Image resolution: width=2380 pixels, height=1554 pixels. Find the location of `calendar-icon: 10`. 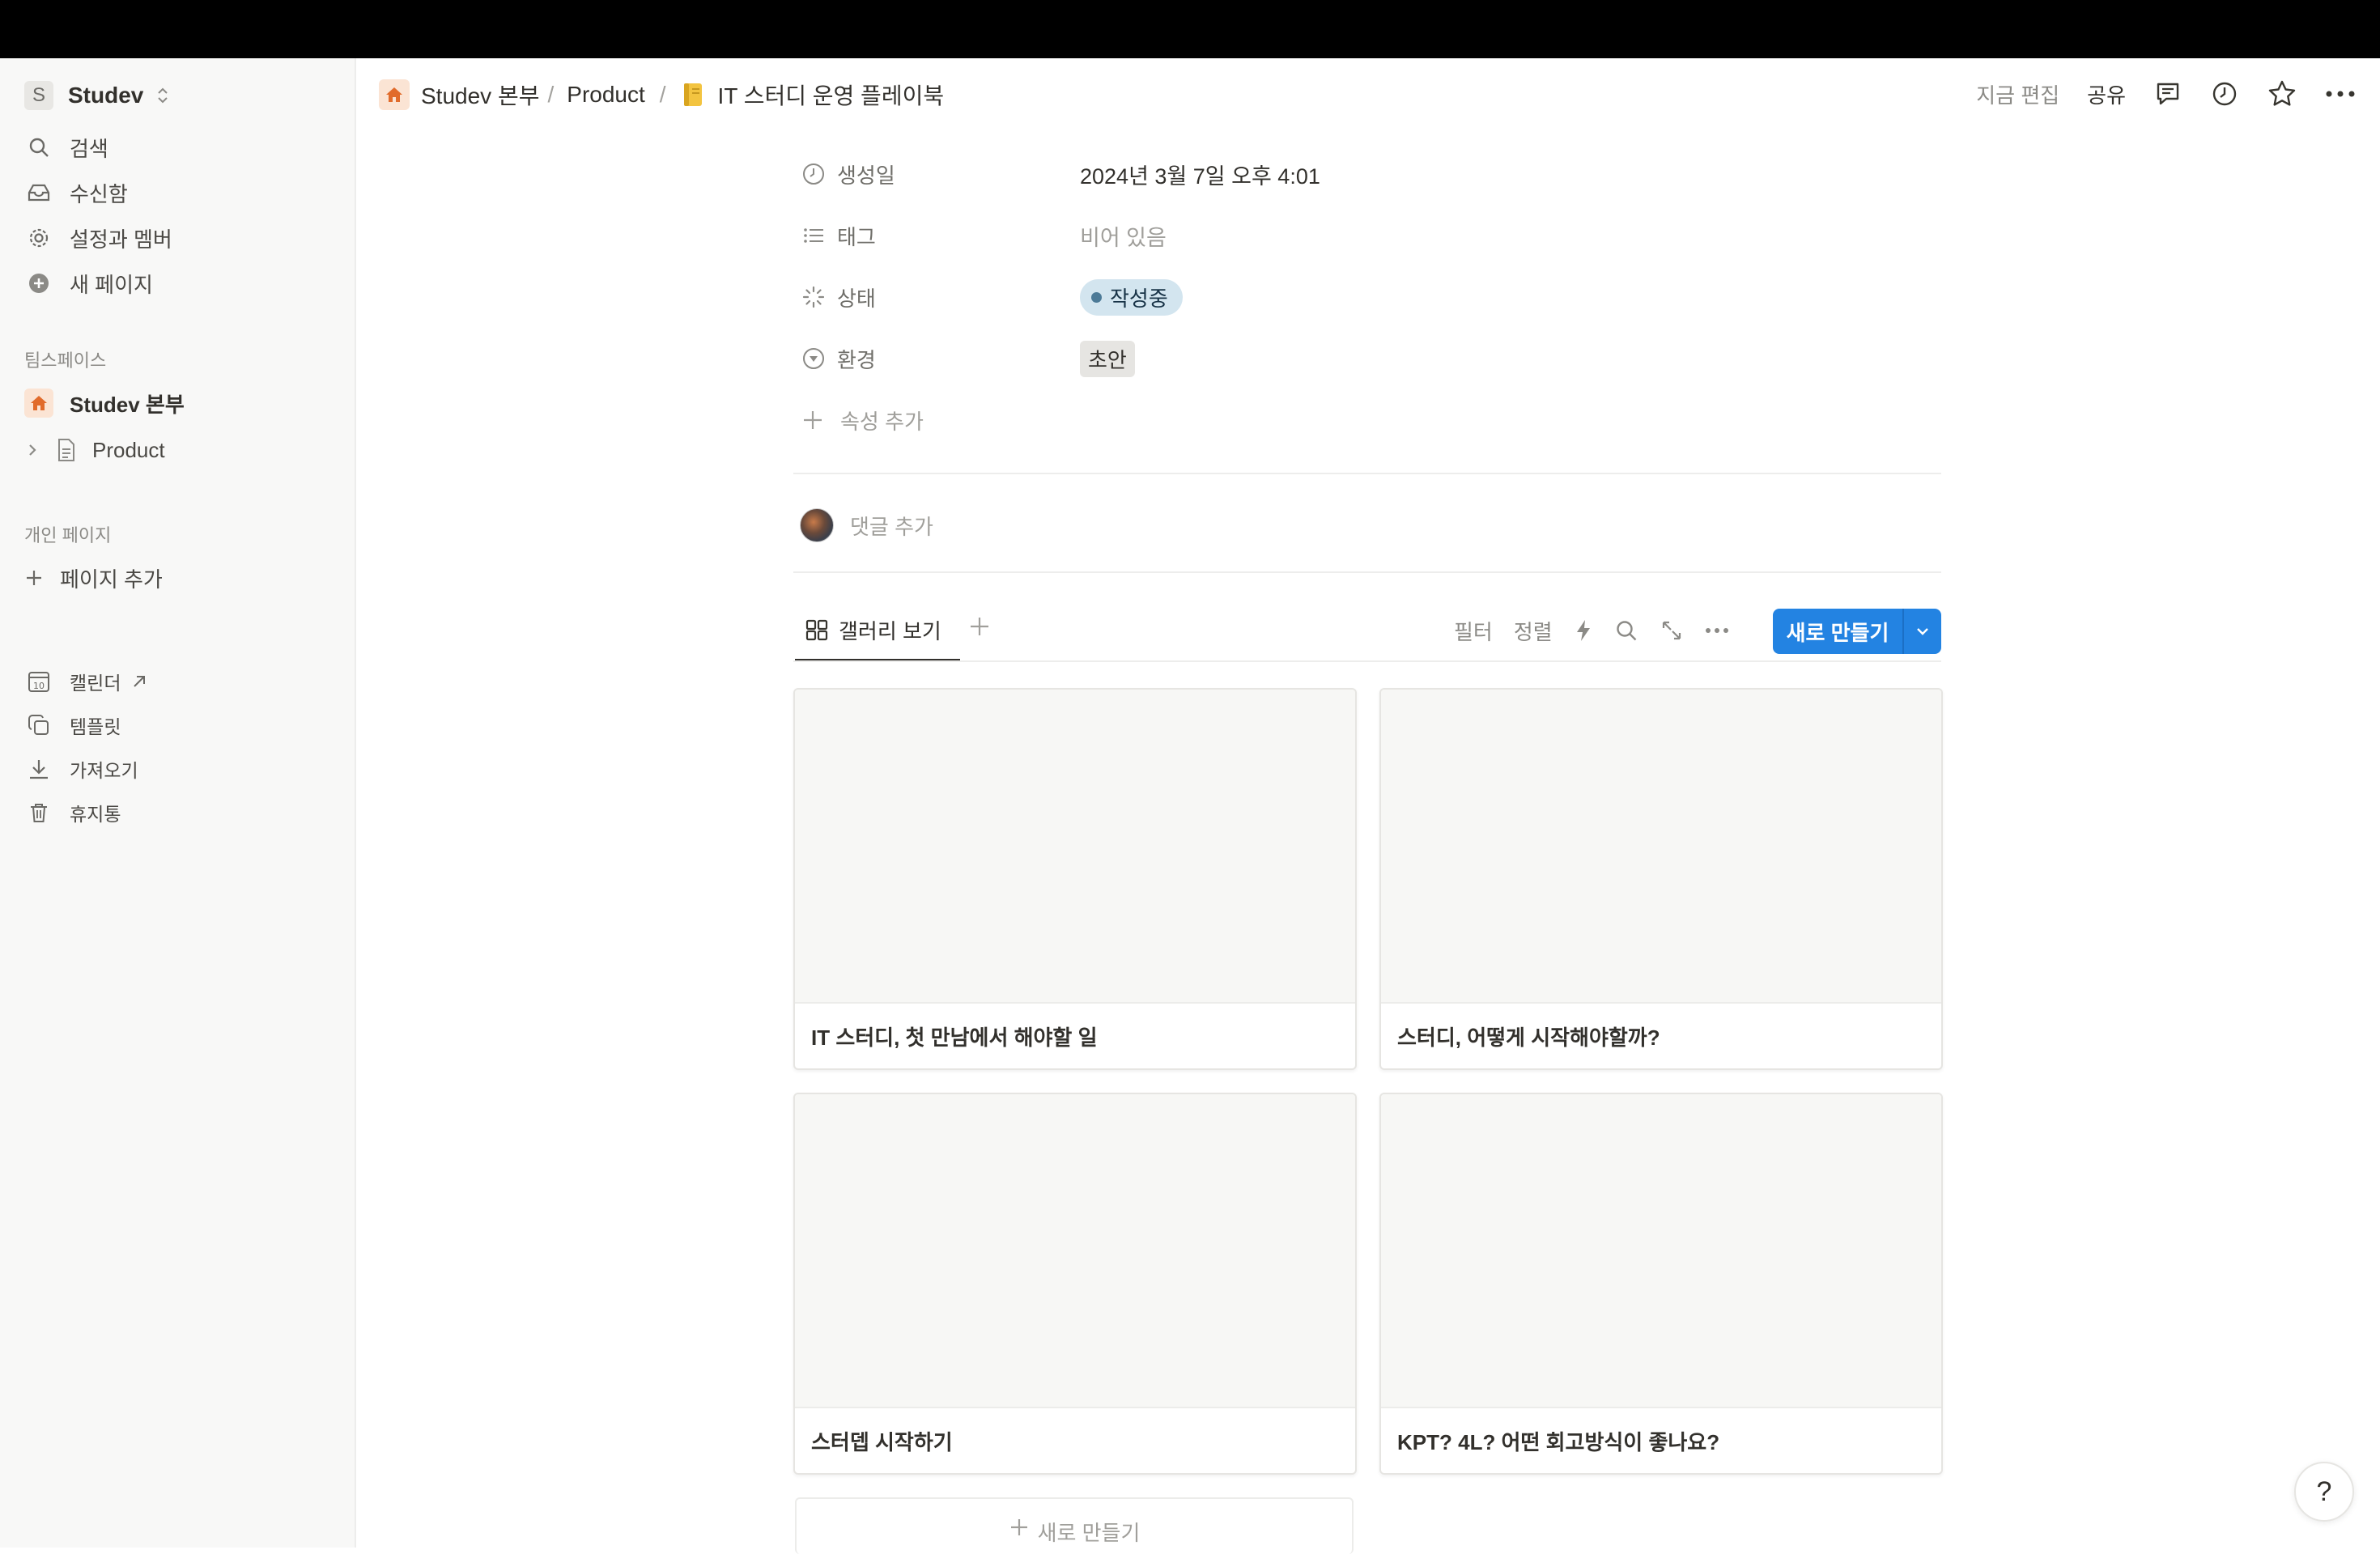

calendar-icon: 10 is located at coordinates (38, 681).